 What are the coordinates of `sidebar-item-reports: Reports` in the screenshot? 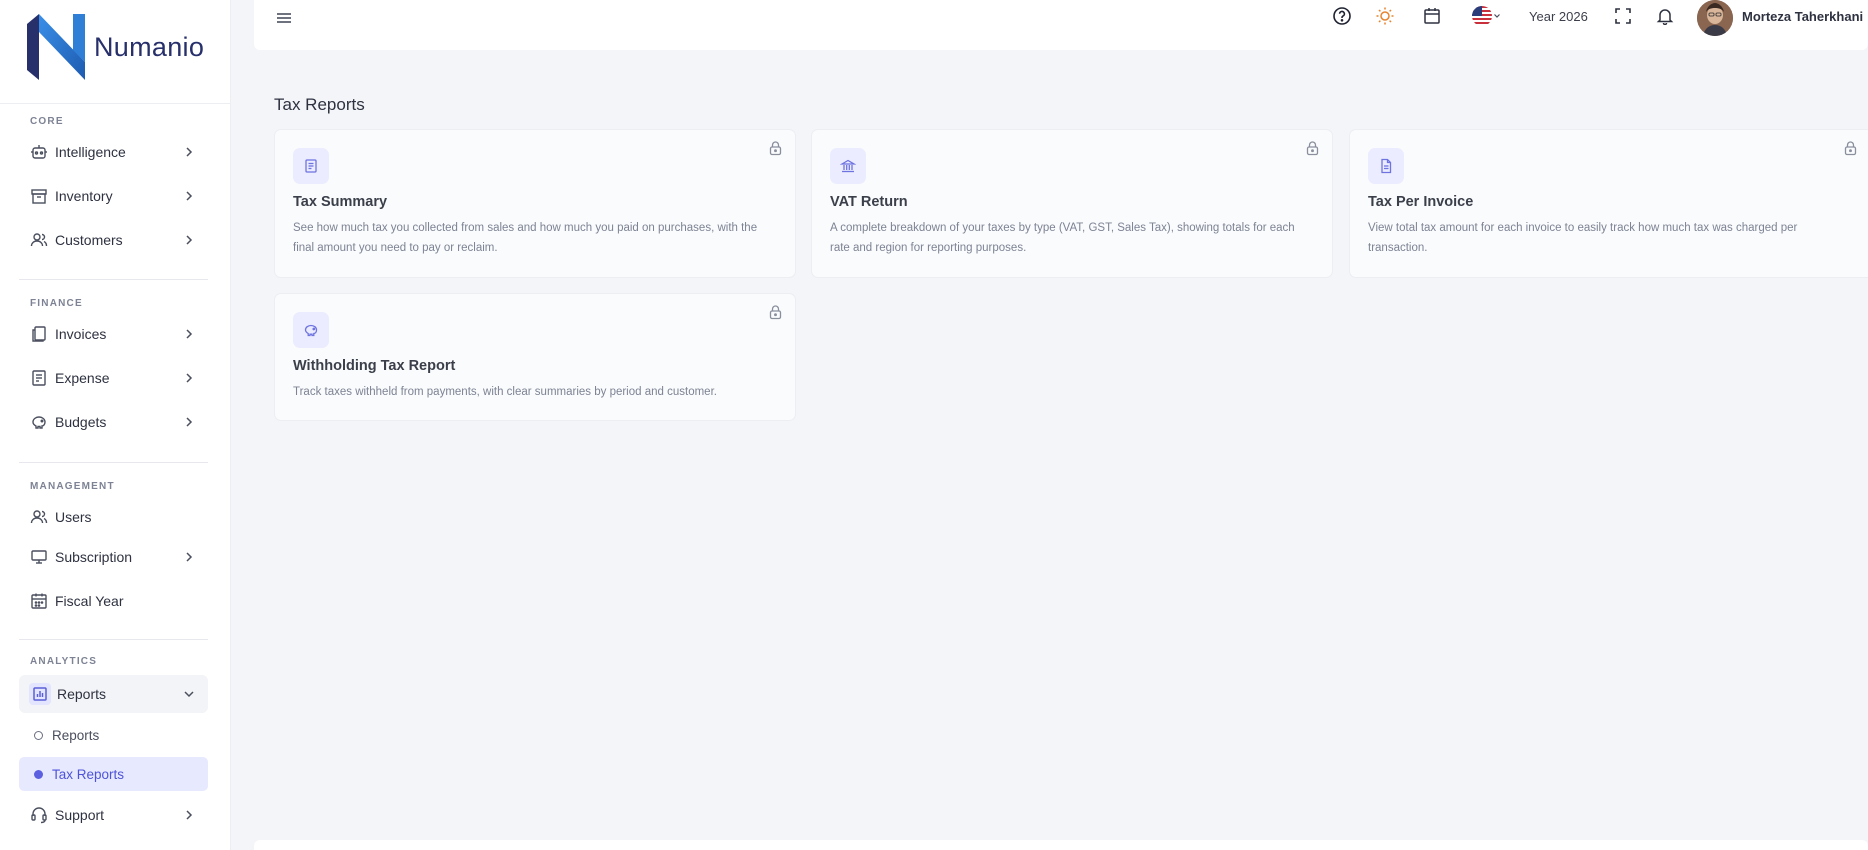 It's located at (113, 694).